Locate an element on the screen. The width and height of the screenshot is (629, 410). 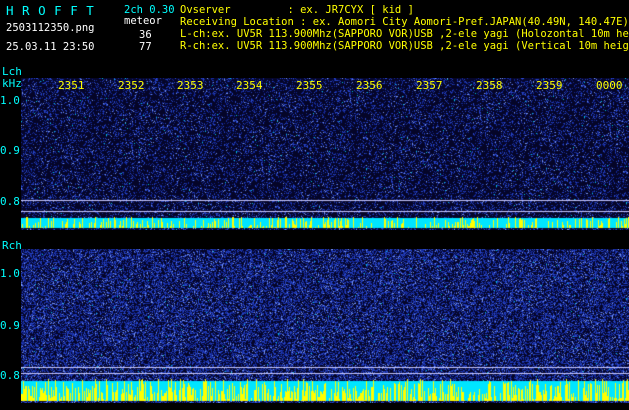
time-tick-2356: 2356 is located at coordinates (369, 85).